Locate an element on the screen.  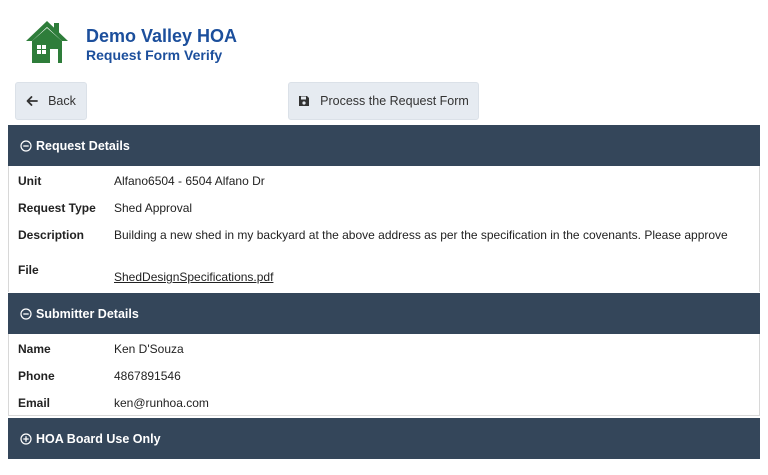
request-details-header: Request Details is located at coordinates (384, 145).